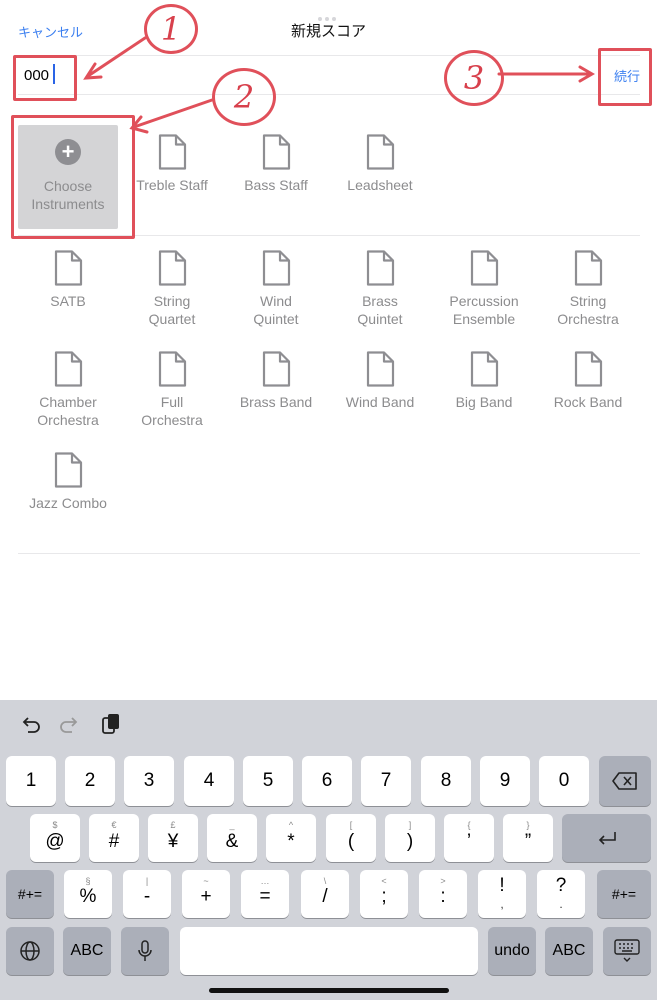 This screenshot has height=1000, width=657. What do you see at coordinates (329, 951) in the screenshot?
I see `space-key` at bounding box center [329, 951].